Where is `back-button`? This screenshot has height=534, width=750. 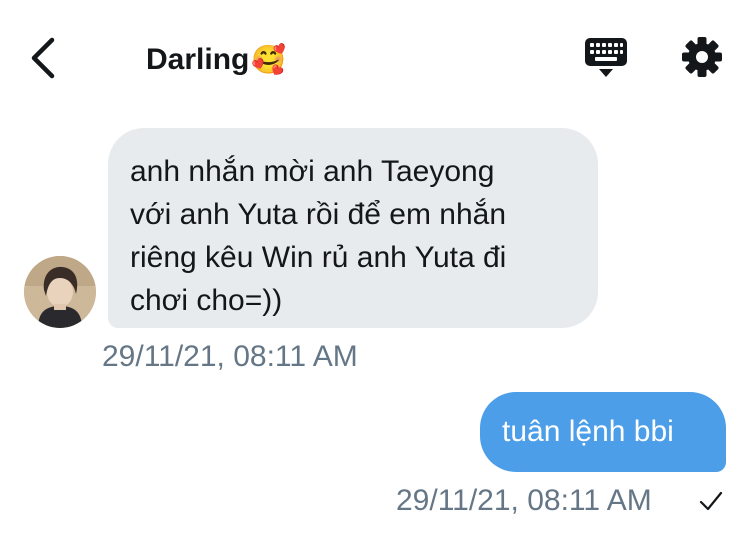 back-button is located at coordinates (44, 58).